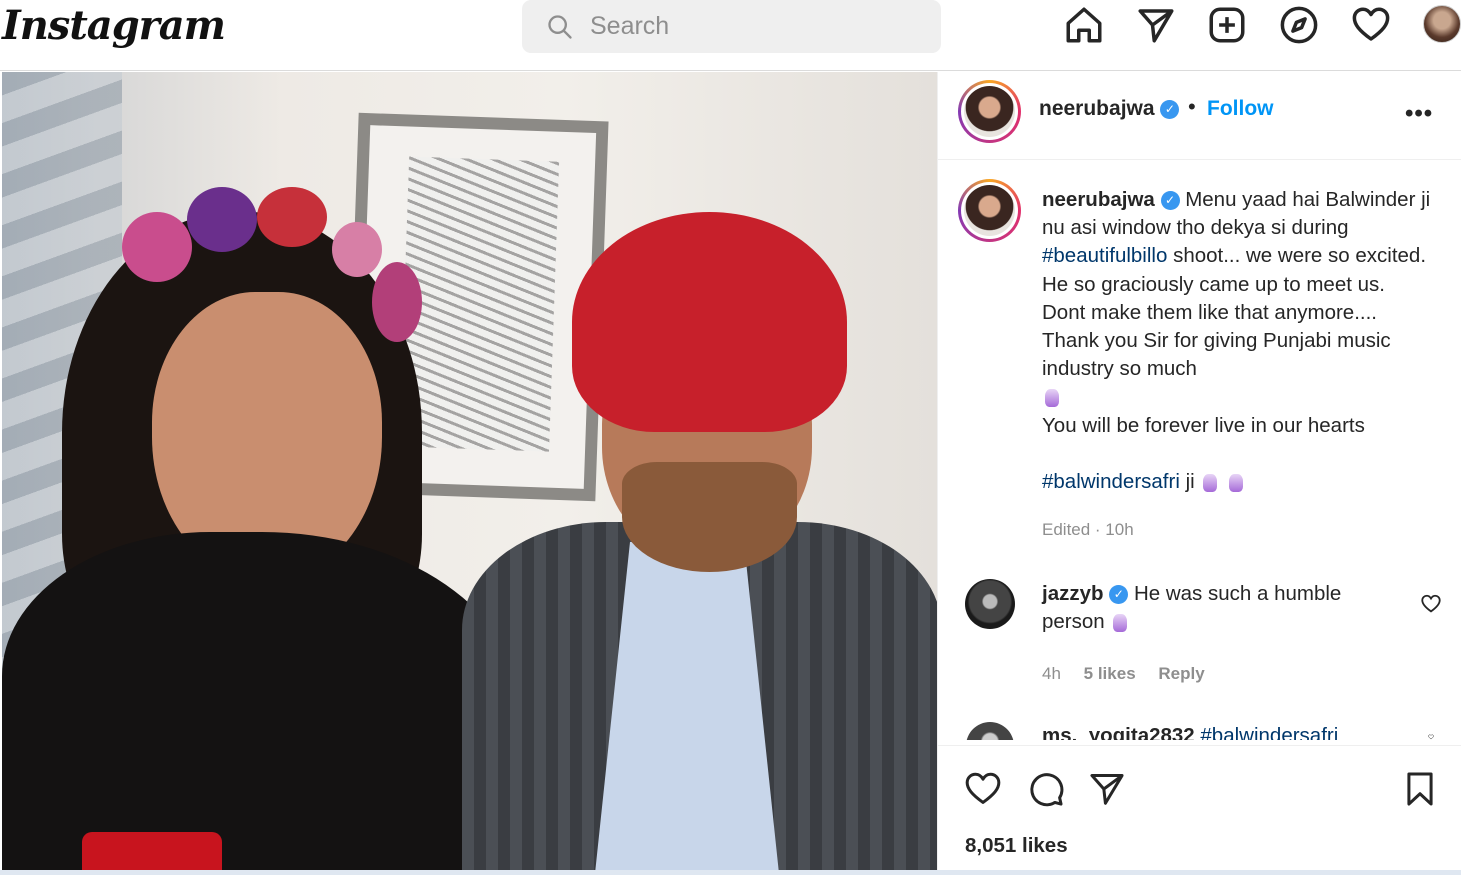  I want to click on photo-woman-sleeve, so click(152, 851).